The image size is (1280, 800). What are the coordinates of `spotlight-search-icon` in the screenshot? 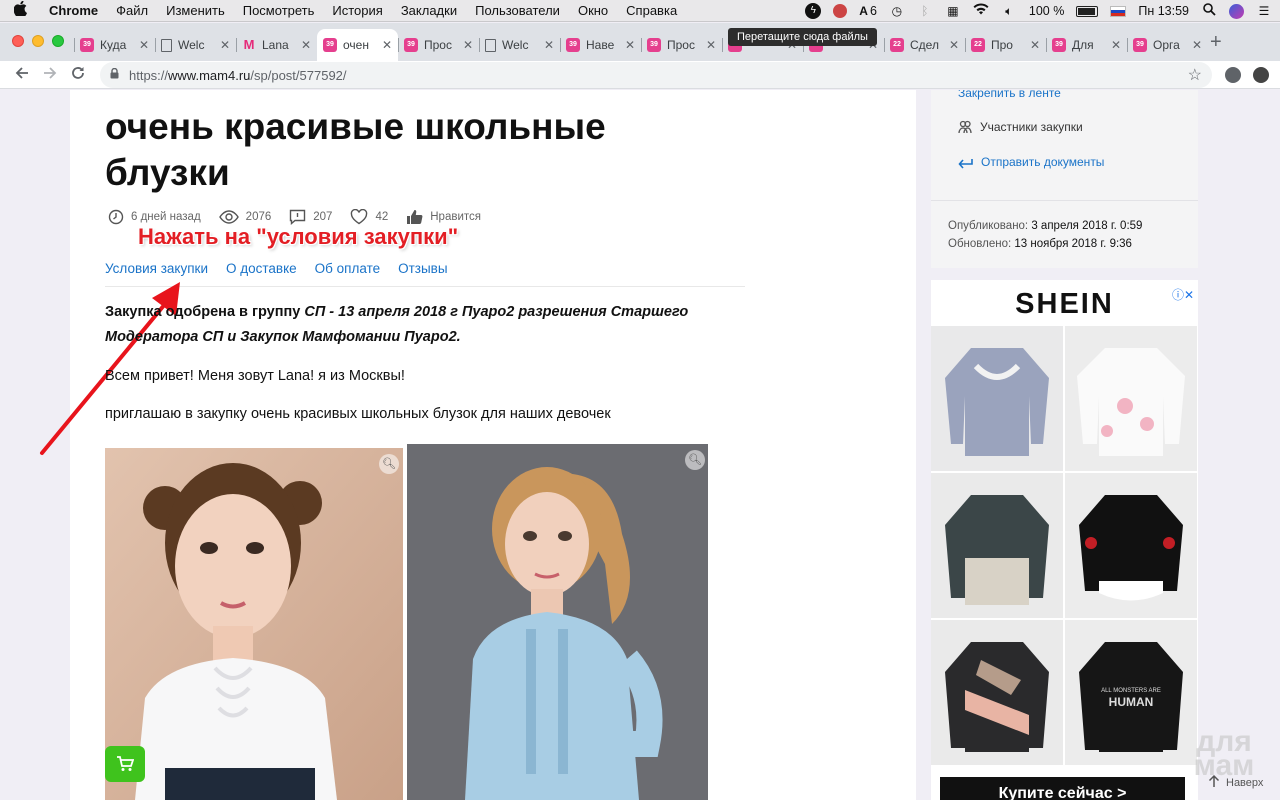 It's located at (1209, 11).